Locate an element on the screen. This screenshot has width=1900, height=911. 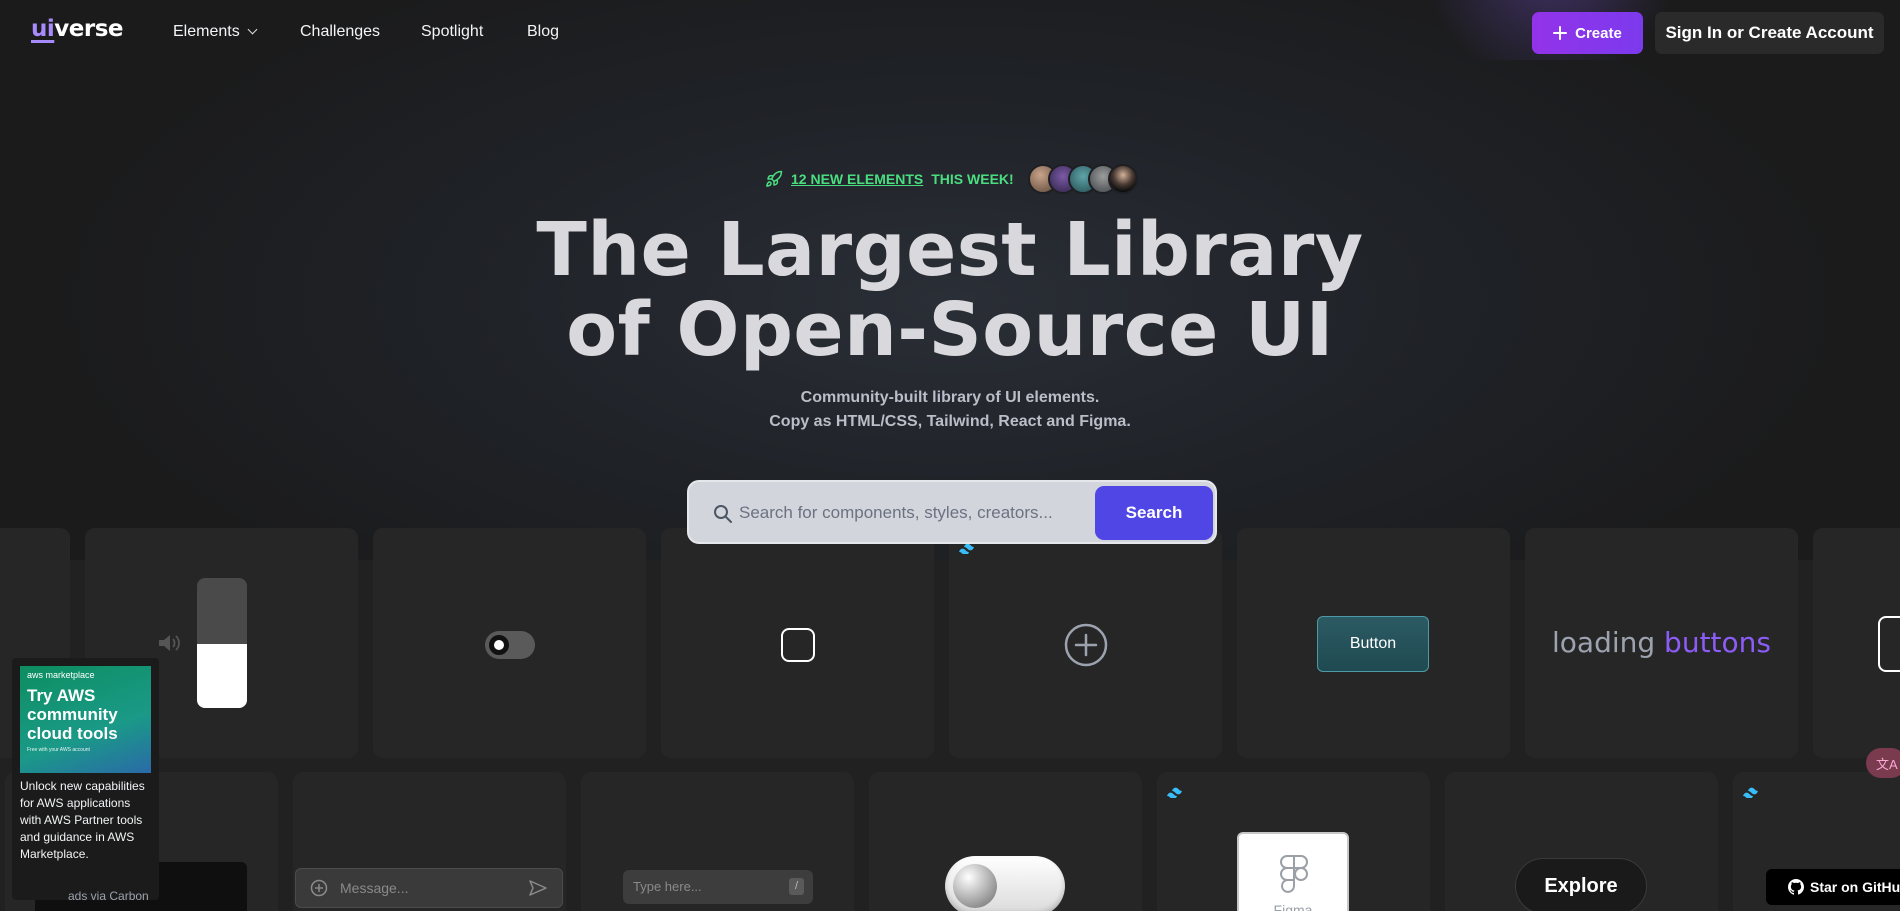
logo-suffix: verse is located at coordinates (88, 29).